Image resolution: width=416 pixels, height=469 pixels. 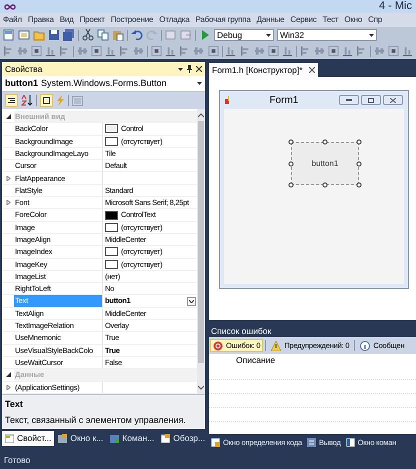 What do you see at coordinates (201, 251) in the screenshot?
I see `scrollbar` at bounding box center [201, 251].